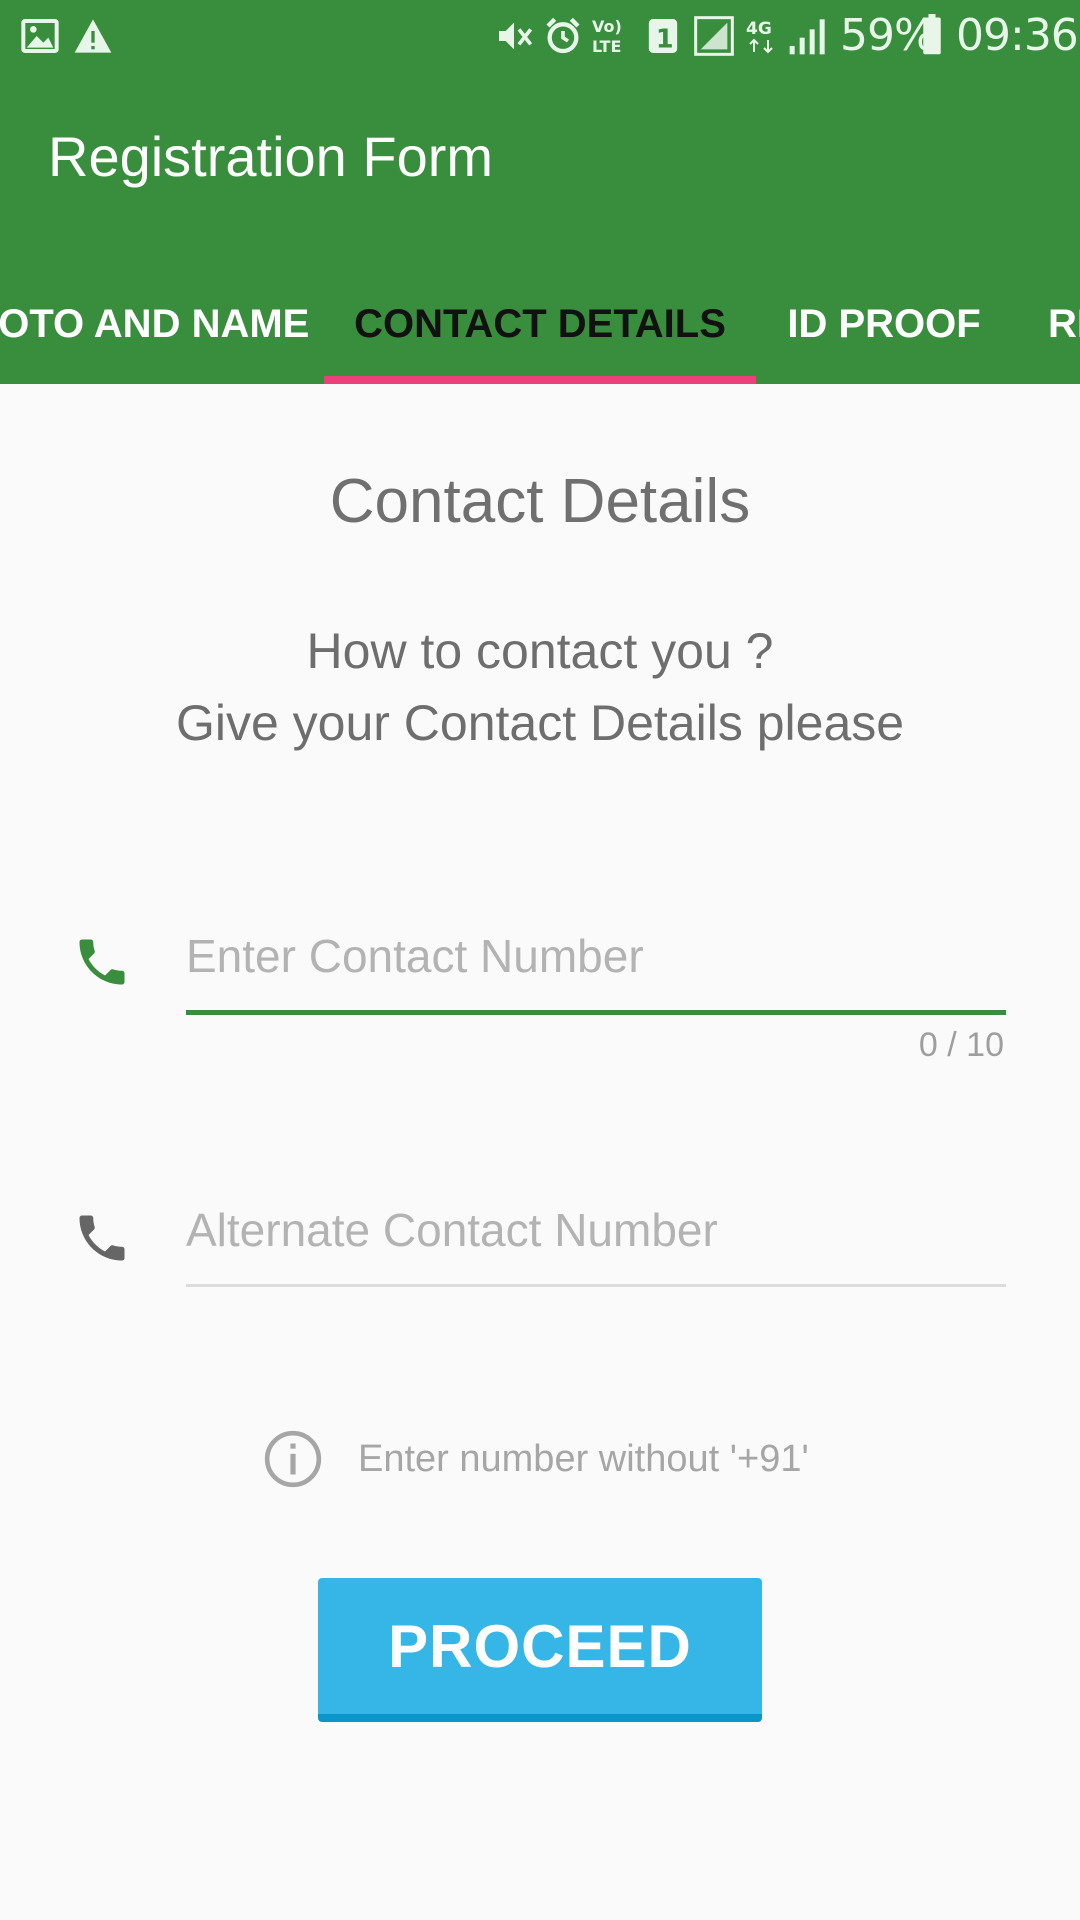 The height and width of the screenshot is (1920, 1080). I want to click on svg-text: LTE, so click(606, 46).